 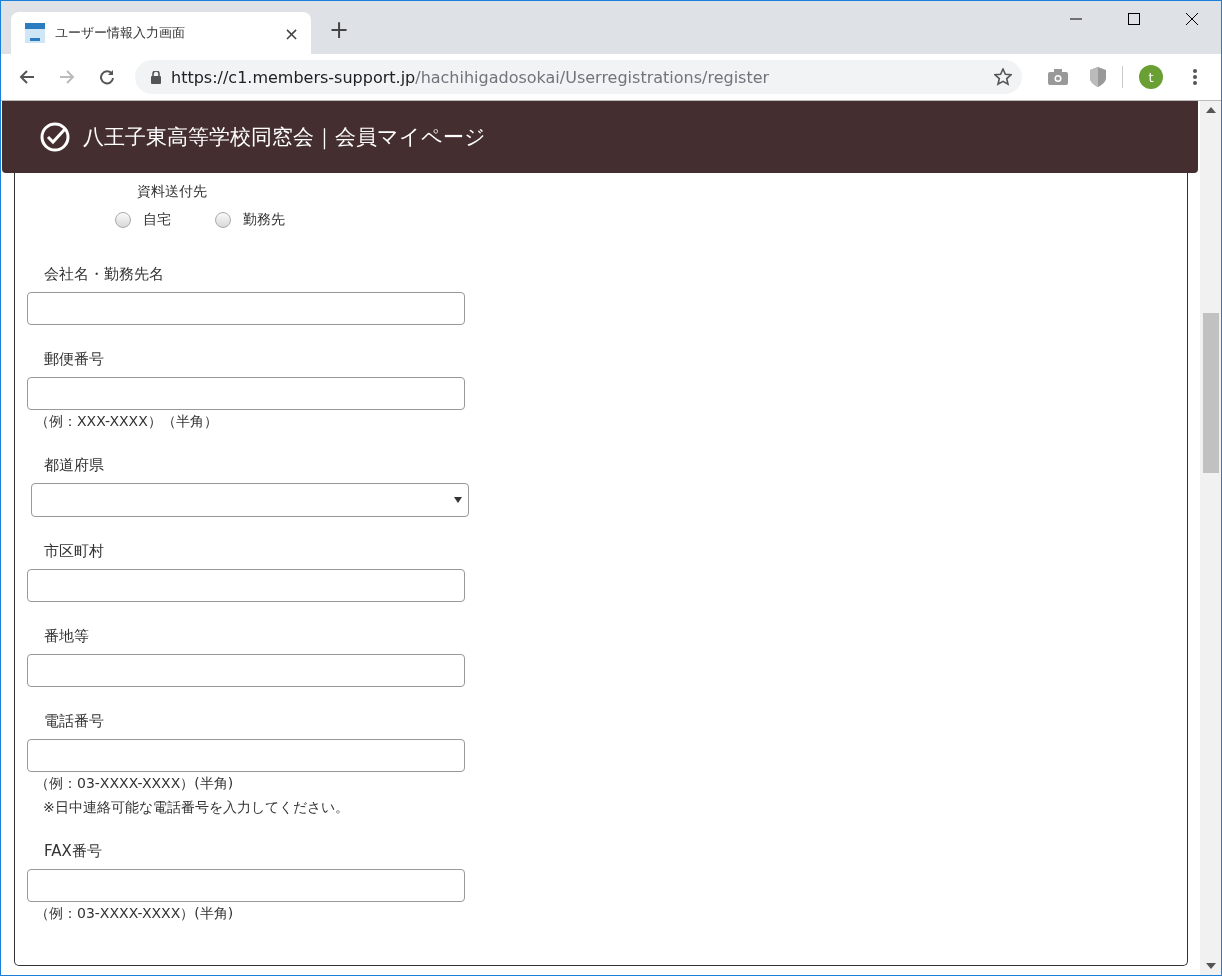 I want to click on new-tab-button: +, so click(x=339, y=29).